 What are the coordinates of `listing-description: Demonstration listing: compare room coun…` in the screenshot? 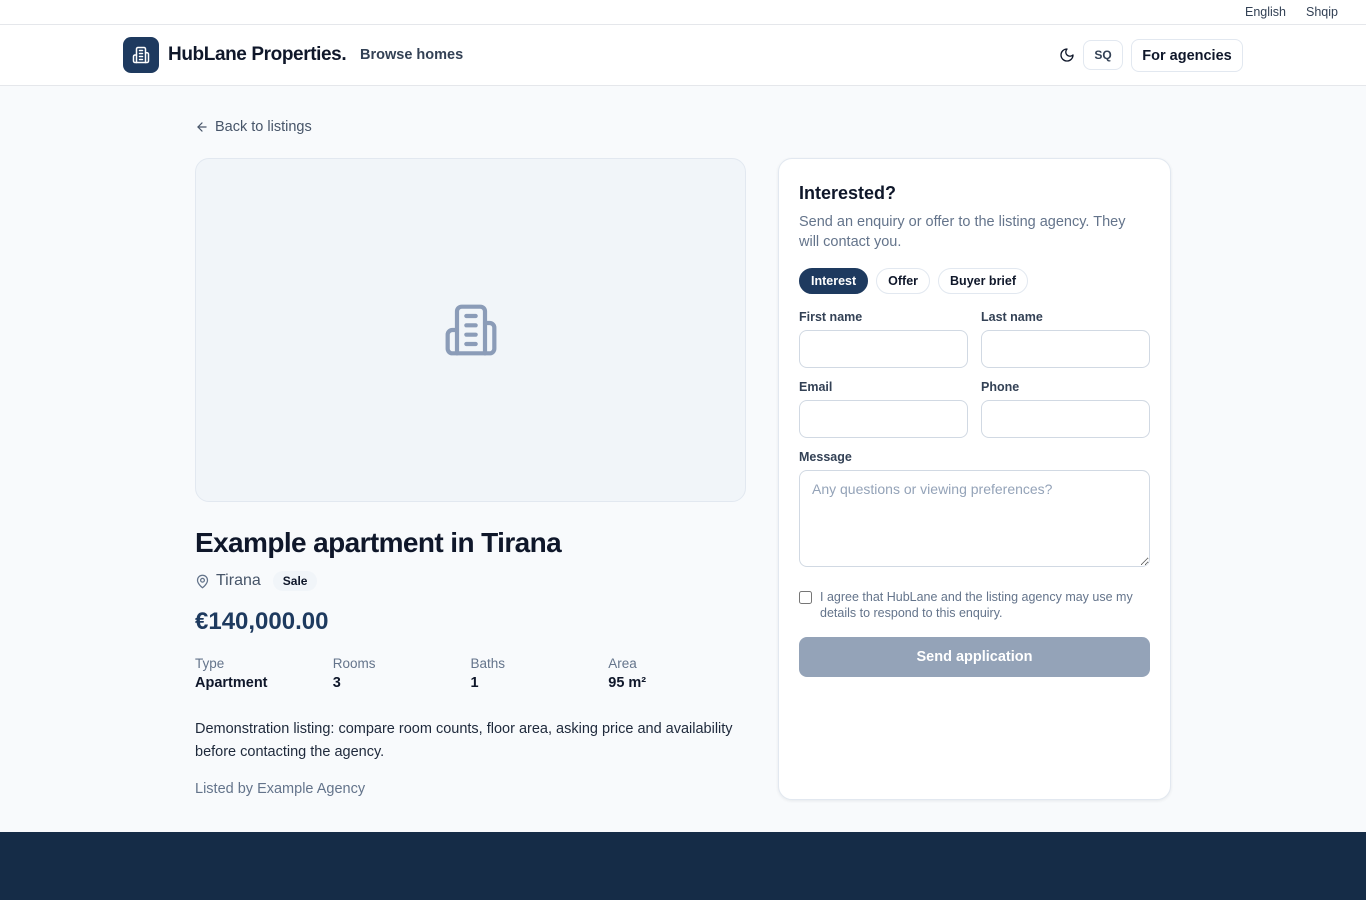 It's located at (464, 740).